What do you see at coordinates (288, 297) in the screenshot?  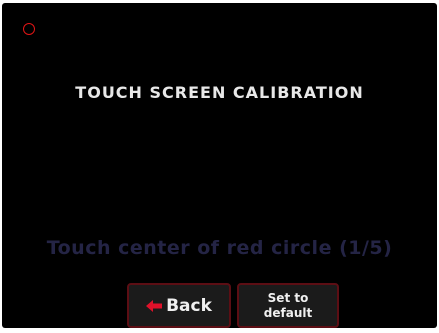 I see `set-to-default-label-line1: Set to` at bounding box center [288, 297].